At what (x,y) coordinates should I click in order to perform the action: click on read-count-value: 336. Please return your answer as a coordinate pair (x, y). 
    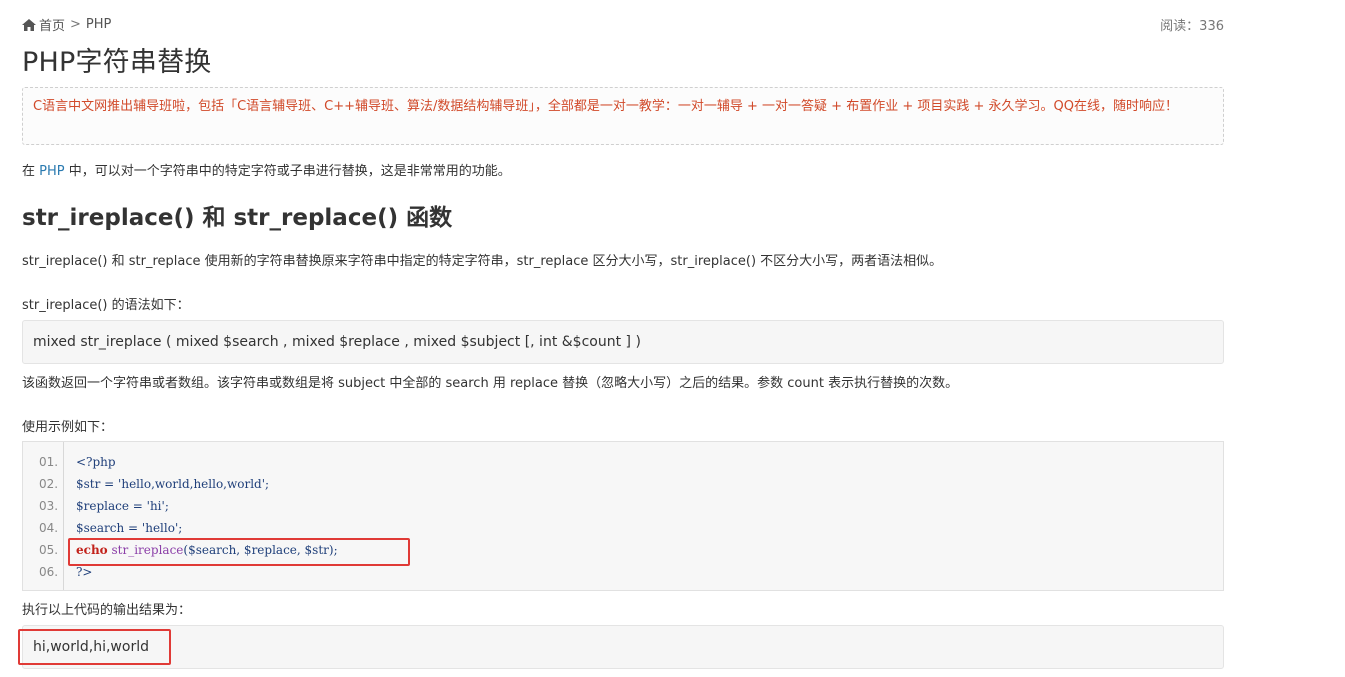
    Looking at the image, I should click on (1211, 26).